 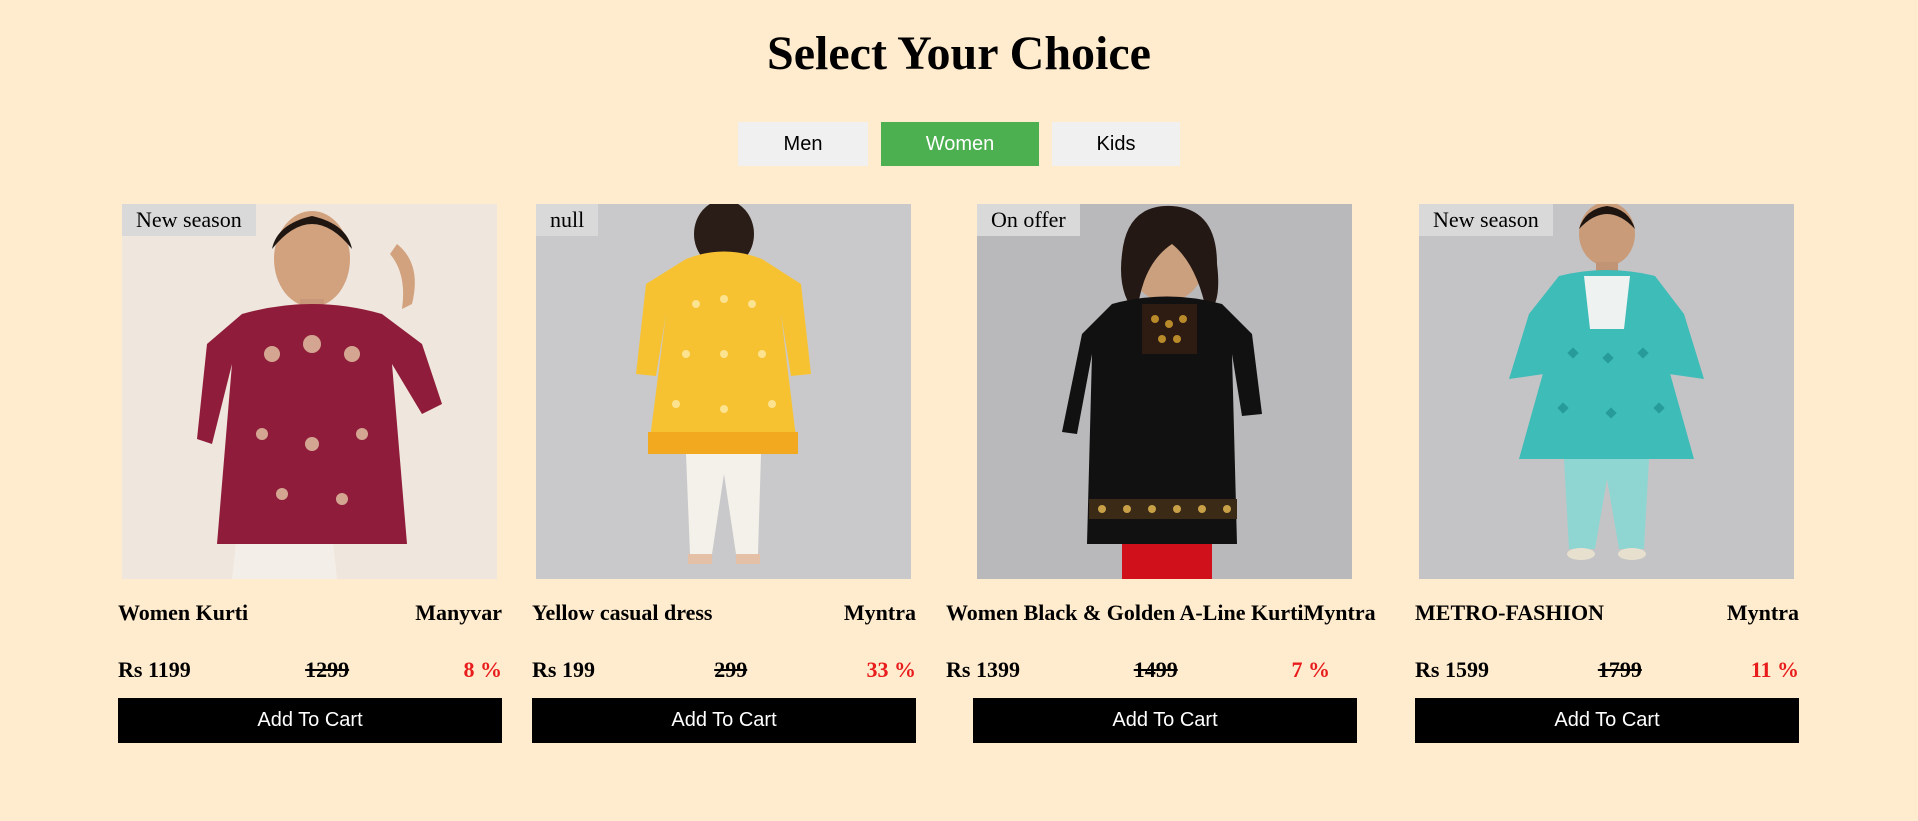 What do you see at coordinates (1310, 669) in the screenshot?
I see `product-discount: 7 %` at bounding box center [1310, 669].